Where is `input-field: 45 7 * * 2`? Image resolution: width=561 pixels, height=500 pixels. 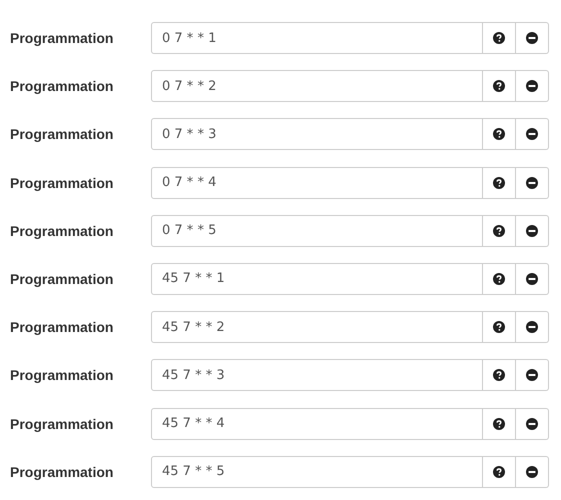 input-field: 45 7 * * 2 is located at coordinates (317, 327).